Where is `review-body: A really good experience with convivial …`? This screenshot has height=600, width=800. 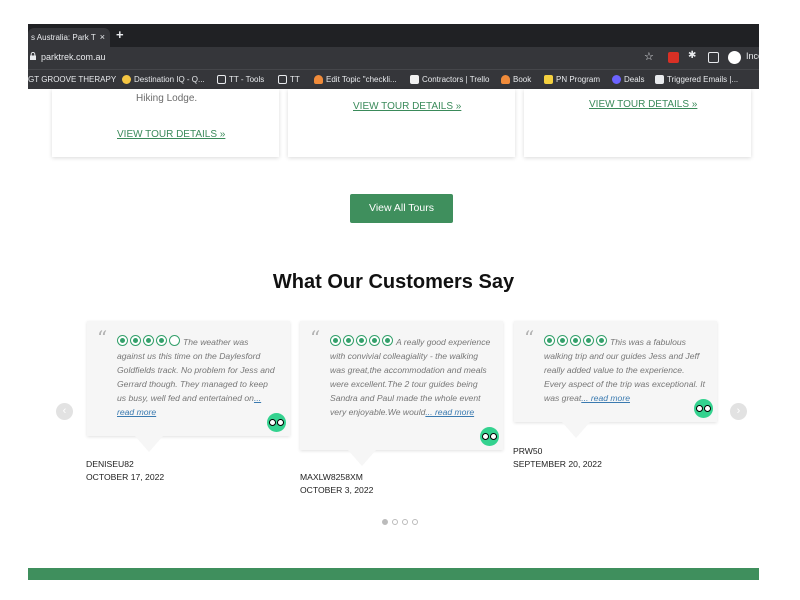 review-body: A really good experience with convivial … is located at coordinates (410, 377).